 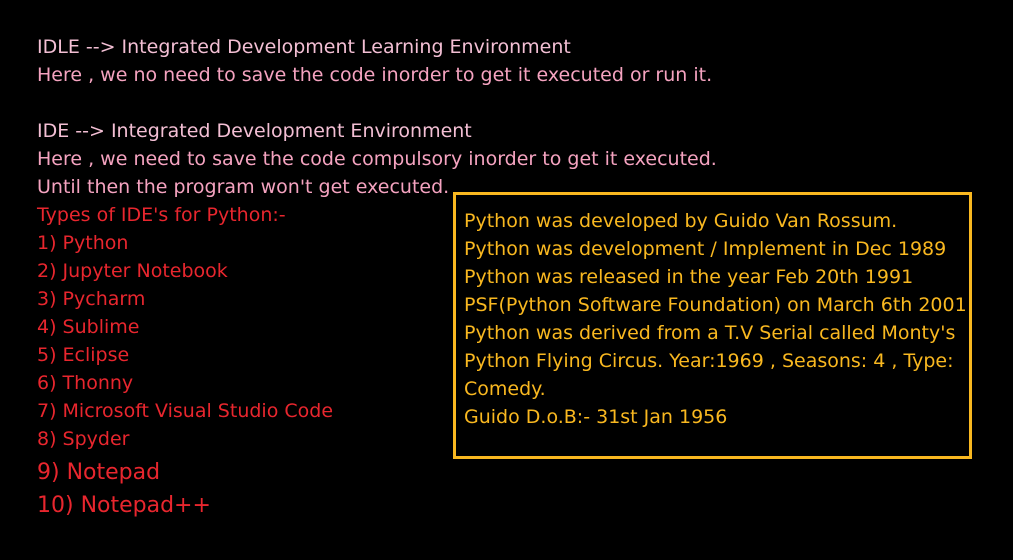 What do you see at coordinates (83, 355) in the screenshot?
I see `list-item: 5) Eclipse` at bounding box center [83, 355].